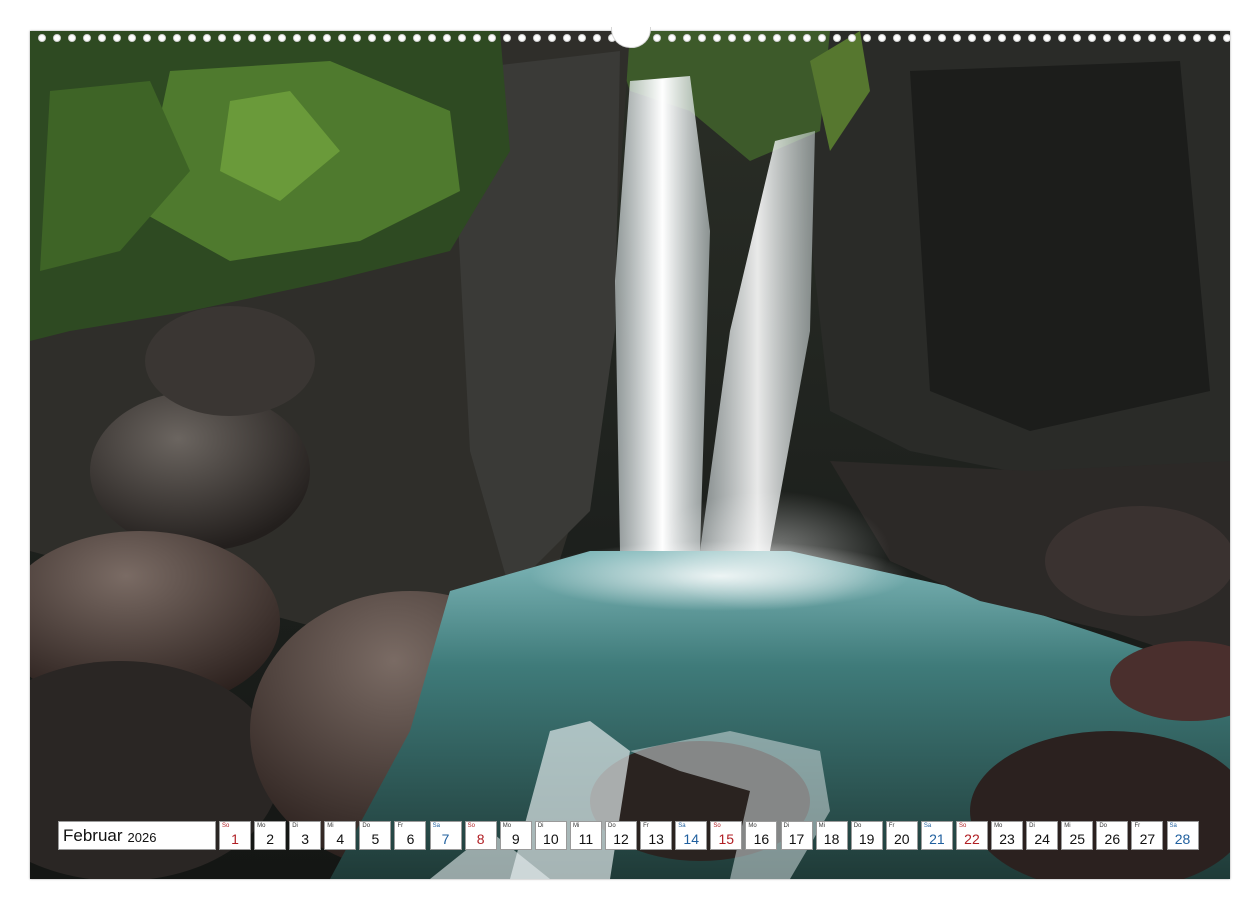 The height and width of the screenshot is (908, 1260). What do you see at coordinates (937, 839) in the screenshot?
I see `day-number: 21` at bounding box center [937, 839].